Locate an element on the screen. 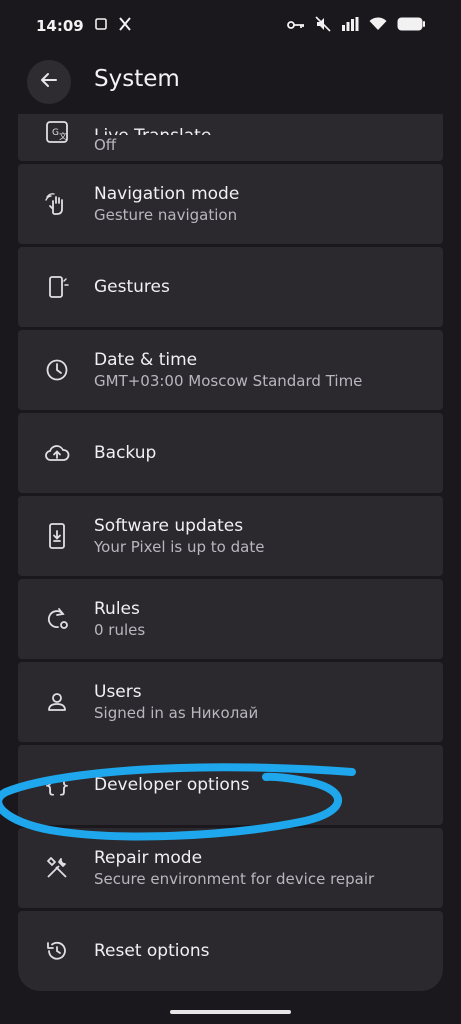 This screenshot has width=461, height=1024. settings-item-title: Software updates is located at coordinates (169, 526).